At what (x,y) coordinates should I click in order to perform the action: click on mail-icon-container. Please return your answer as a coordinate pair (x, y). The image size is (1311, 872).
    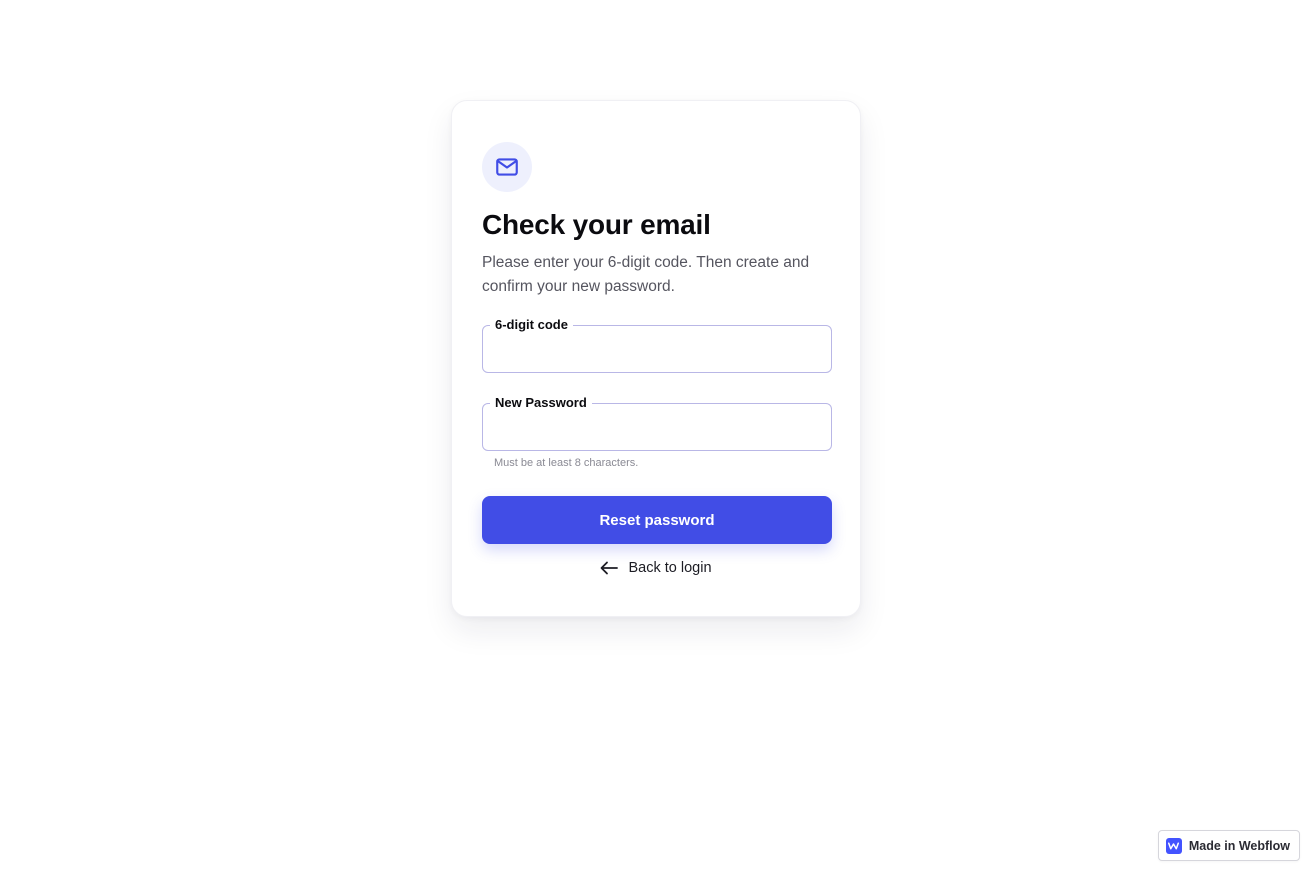
    Looking at the image, I should click on (507, 167).